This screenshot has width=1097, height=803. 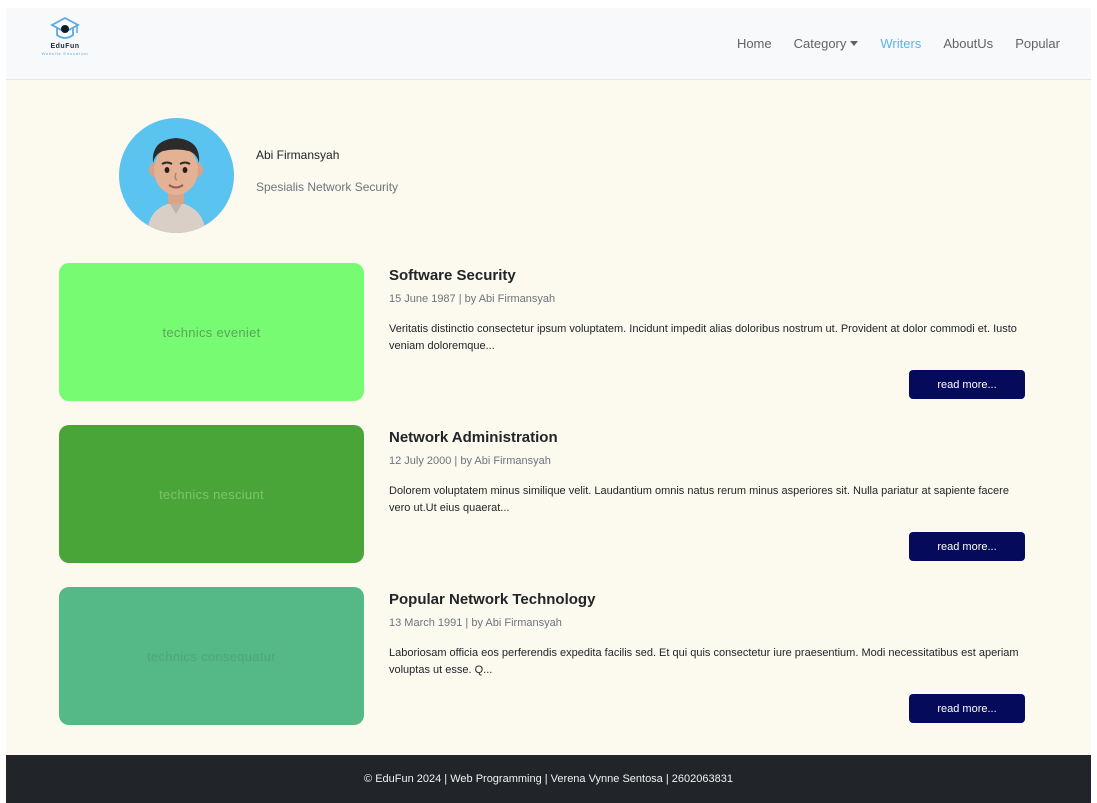 I want to click on brand-logo: EduFun Website Education, so click(x=65, y=45).